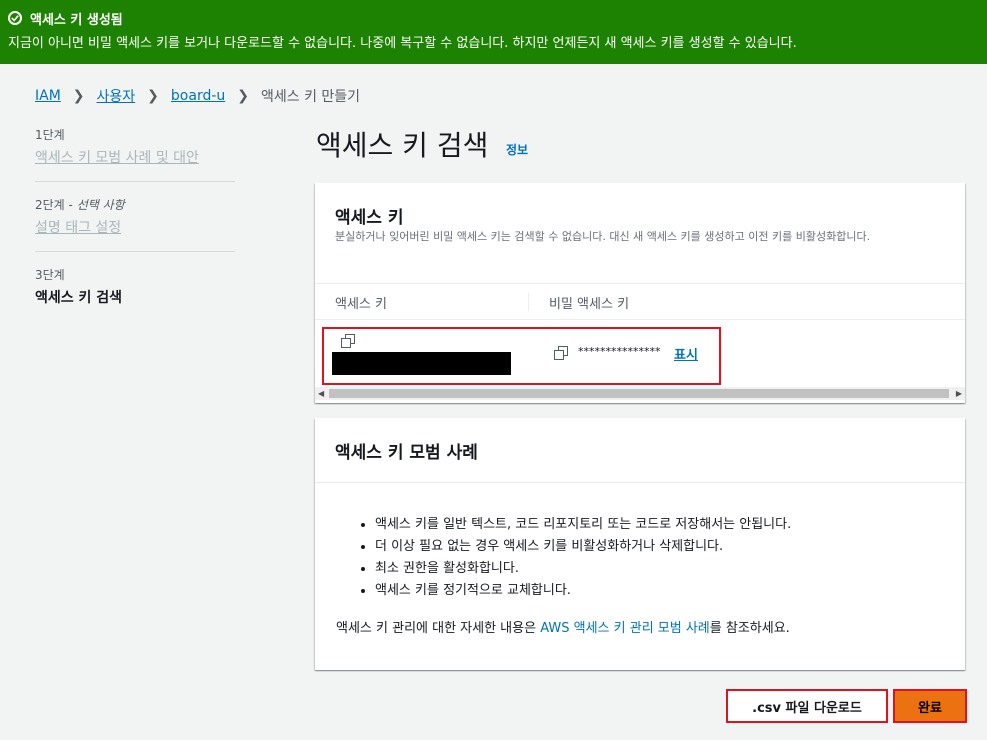 The width and height of the screenshot is (987, 740). I want to click on card-title: 액세스 키 모범 사례, so click(406, 453).